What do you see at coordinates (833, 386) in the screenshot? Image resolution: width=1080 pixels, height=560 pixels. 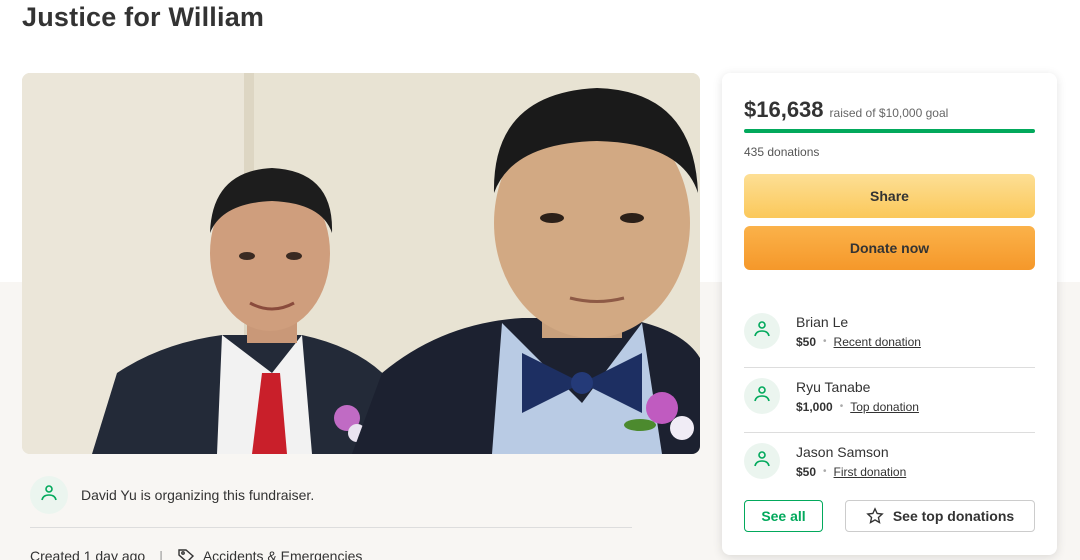 I see `donor-name: Ryu Tanabe` at bounding box center [833, 386].